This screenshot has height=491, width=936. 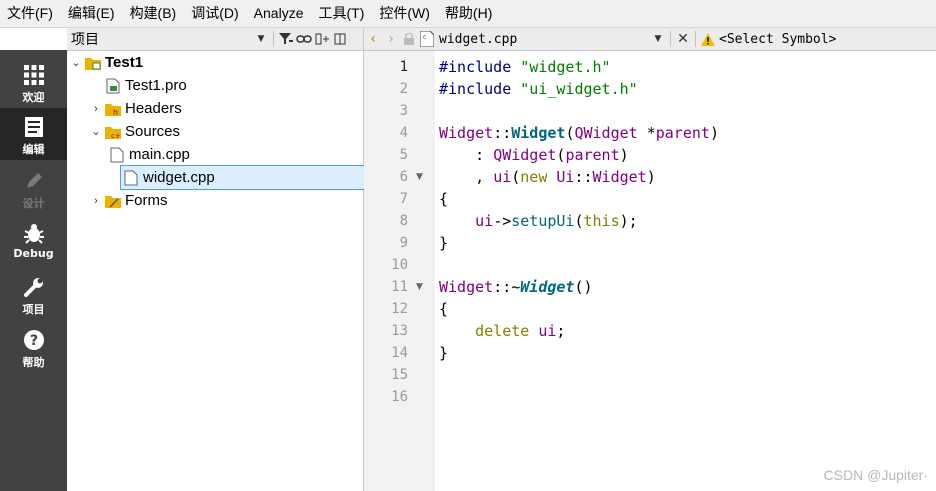 I want to click on bug-icon, so click(x=34, y=233).